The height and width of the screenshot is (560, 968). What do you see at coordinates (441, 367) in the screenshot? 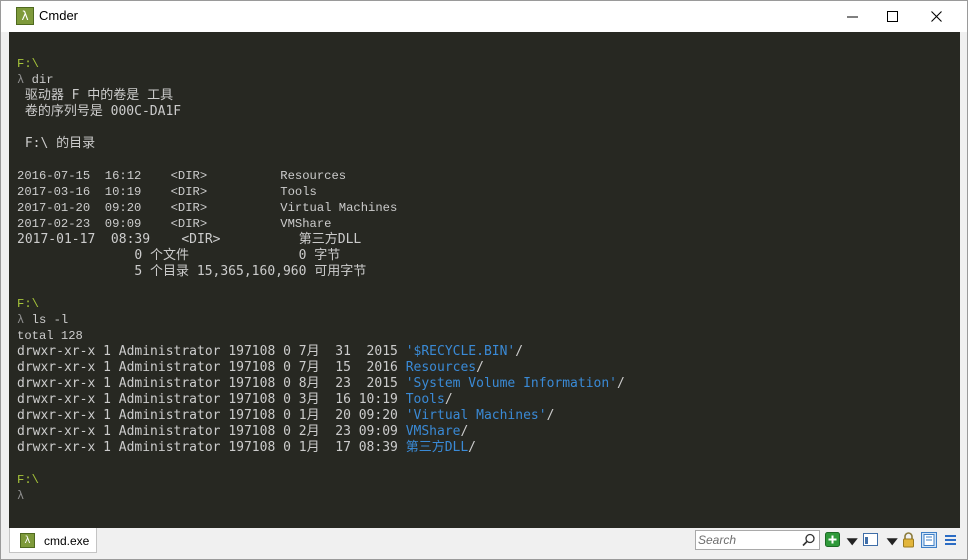
I see `directory-name: Resources` at bounding box center [441, 367].